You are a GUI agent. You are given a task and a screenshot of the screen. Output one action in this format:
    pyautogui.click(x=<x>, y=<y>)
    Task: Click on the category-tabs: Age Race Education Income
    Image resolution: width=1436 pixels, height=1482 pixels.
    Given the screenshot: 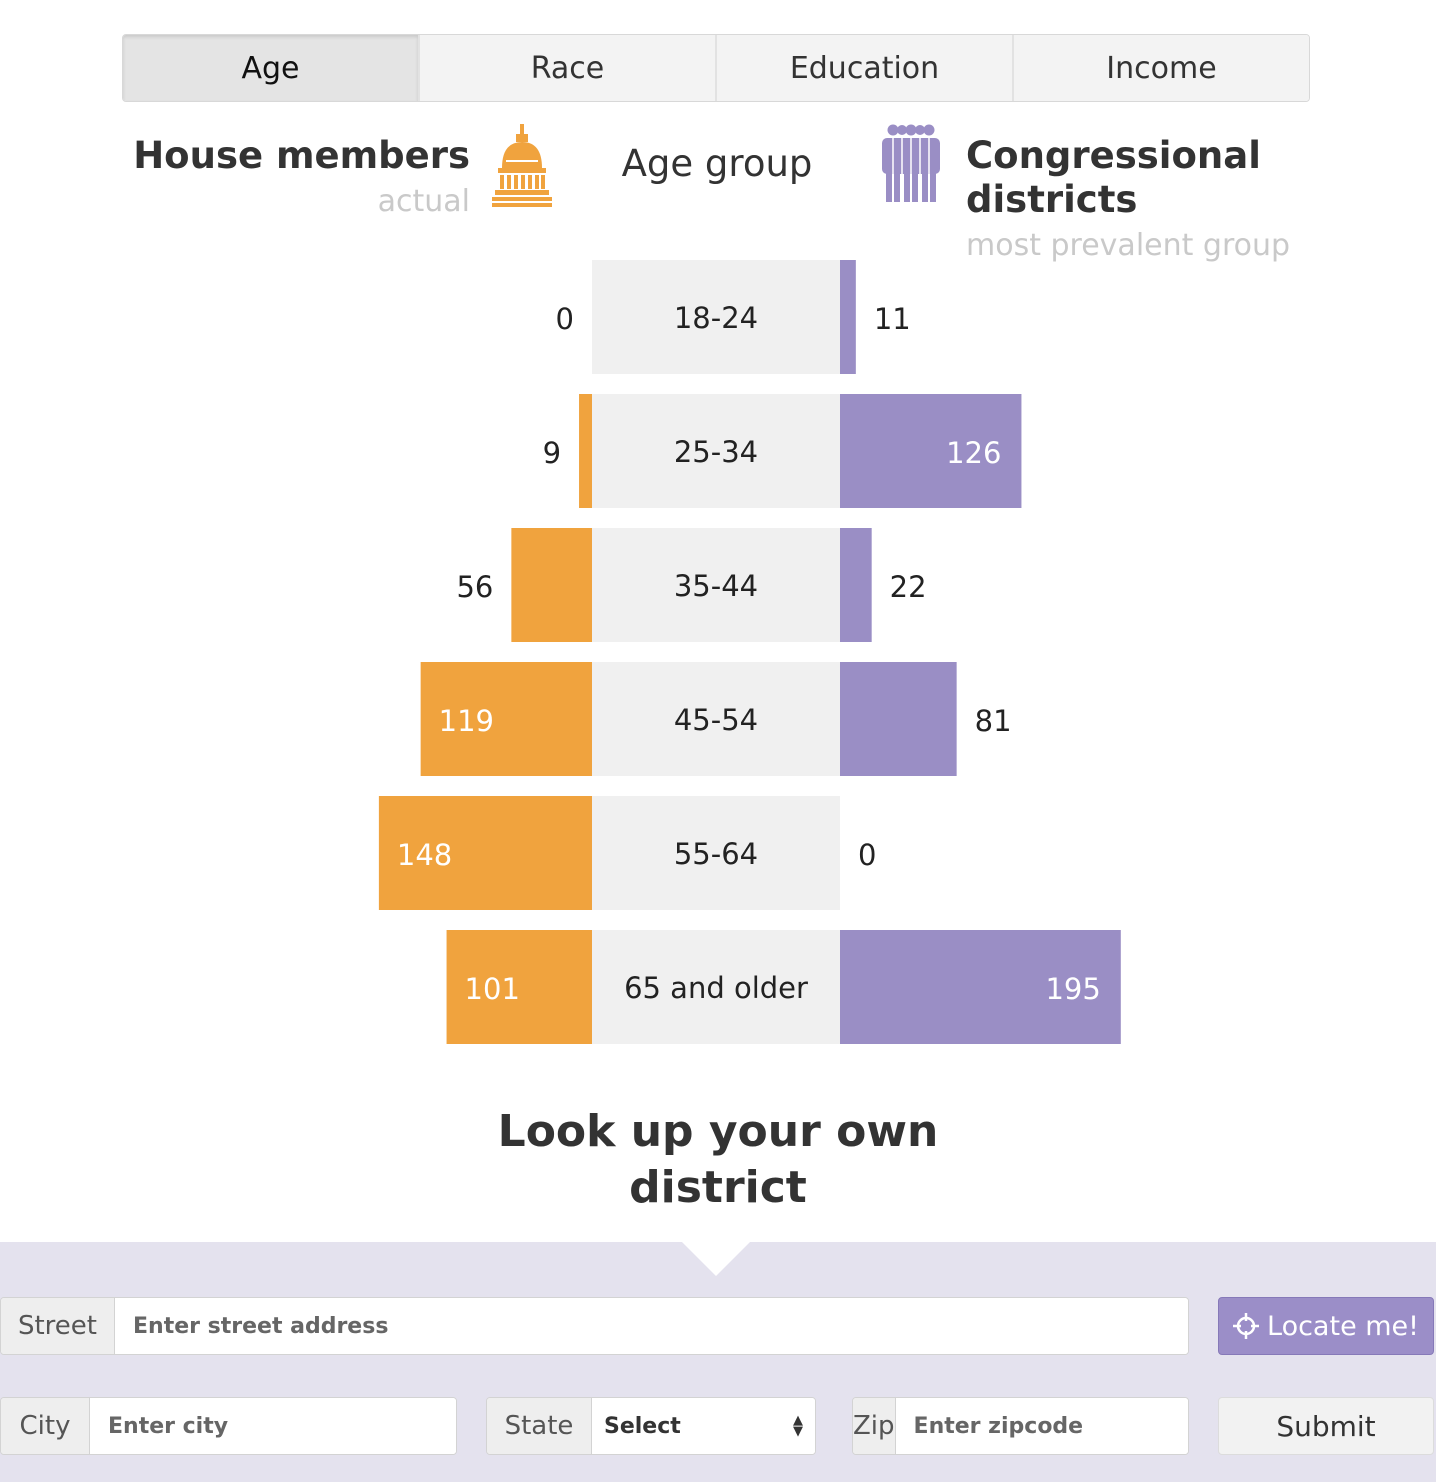 What is the action you would take?
    pyautogui.click(x=716, y=68)
    